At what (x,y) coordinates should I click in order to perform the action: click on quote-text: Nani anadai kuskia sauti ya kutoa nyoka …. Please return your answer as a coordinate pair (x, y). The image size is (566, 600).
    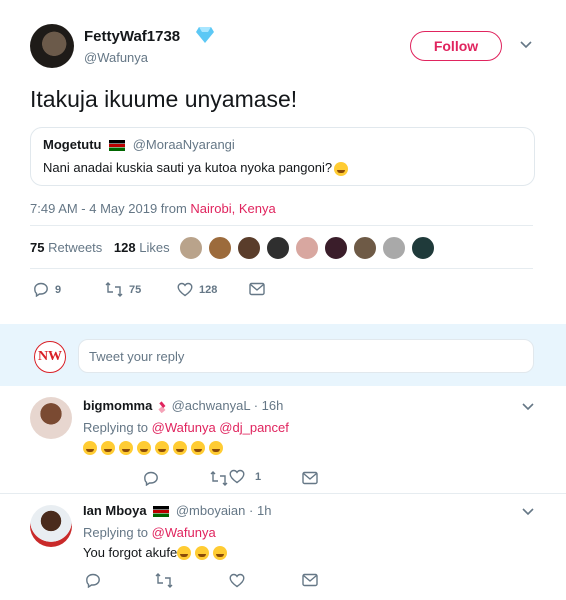
    Looking at the image, I should click on (188, 167).